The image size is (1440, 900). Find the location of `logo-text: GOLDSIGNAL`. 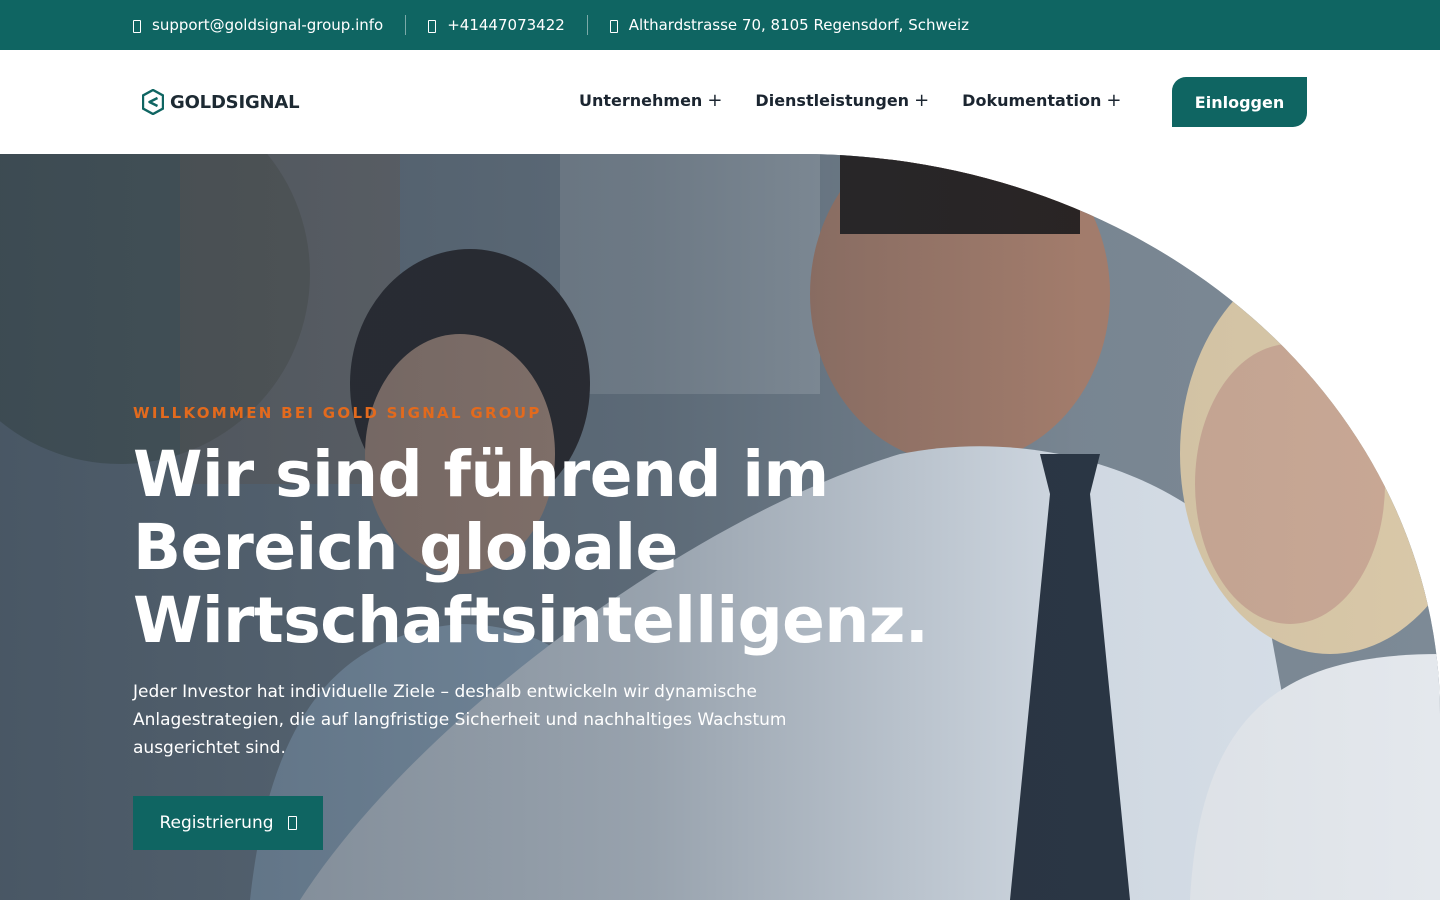

logo-text: GOLDSIGNAL is located at coordinates (235, 102).